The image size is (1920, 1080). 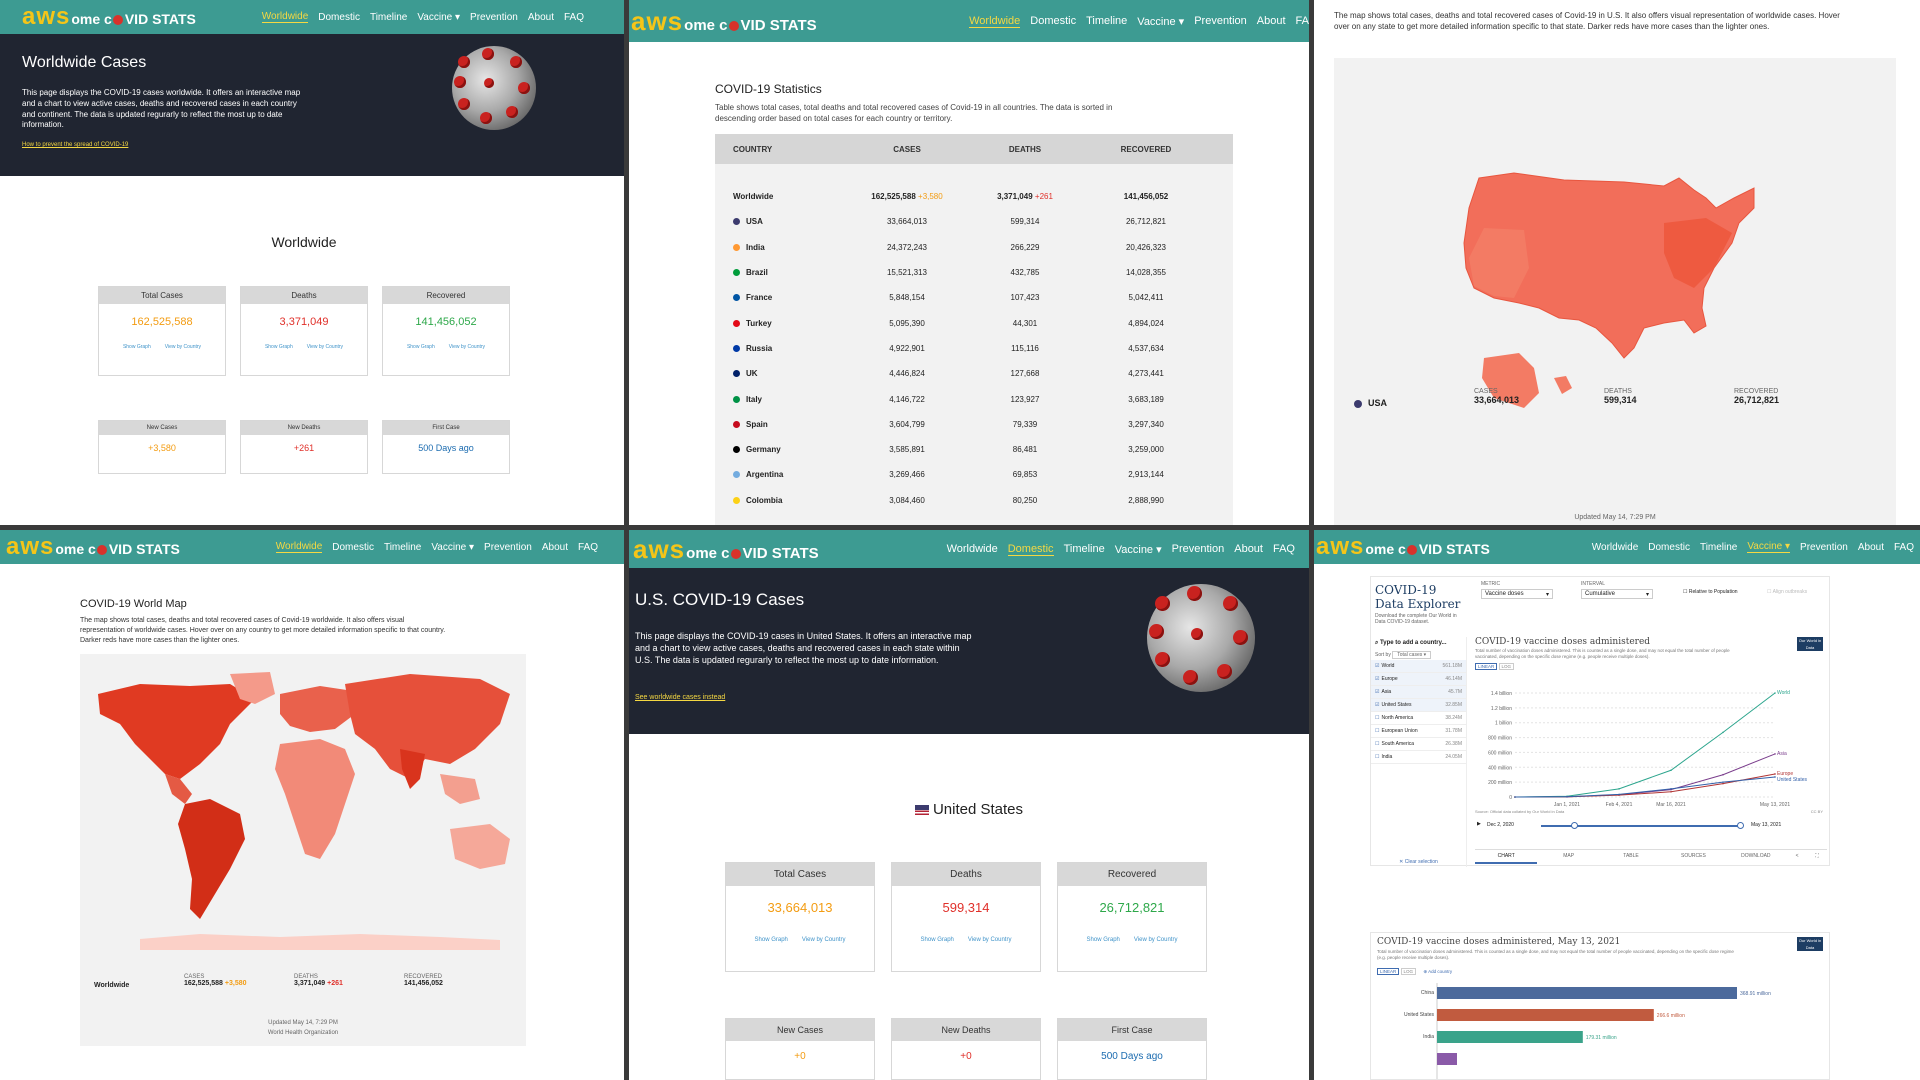 What do you see at coordinates (1418, 692) in the screenshot?
I see `country-list-item: ☑ Asia 45.7M` at bounding box center [1418, 692].